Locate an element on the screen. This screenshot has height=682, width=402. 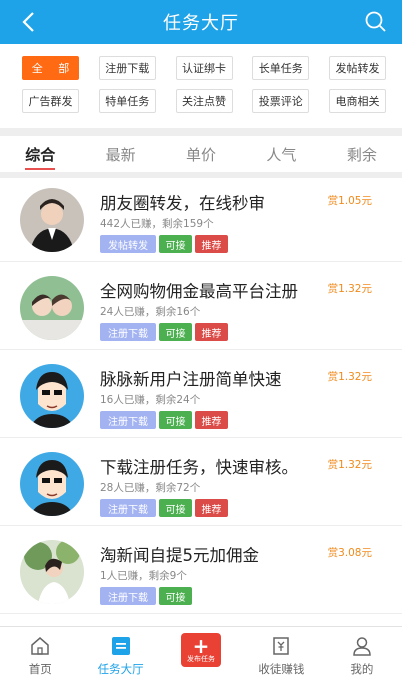
tab-label: 任务大厅 is located at coordinates (120, 669).